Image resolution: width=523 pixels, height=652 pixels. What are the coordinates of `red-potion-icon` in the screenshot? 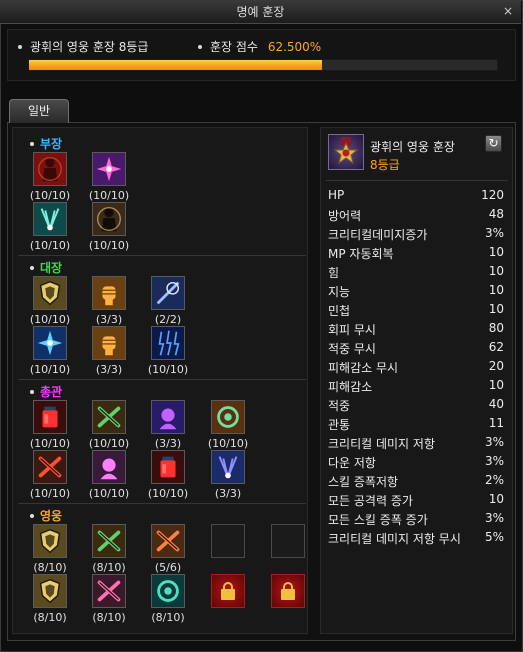 It's located at (168, 468).